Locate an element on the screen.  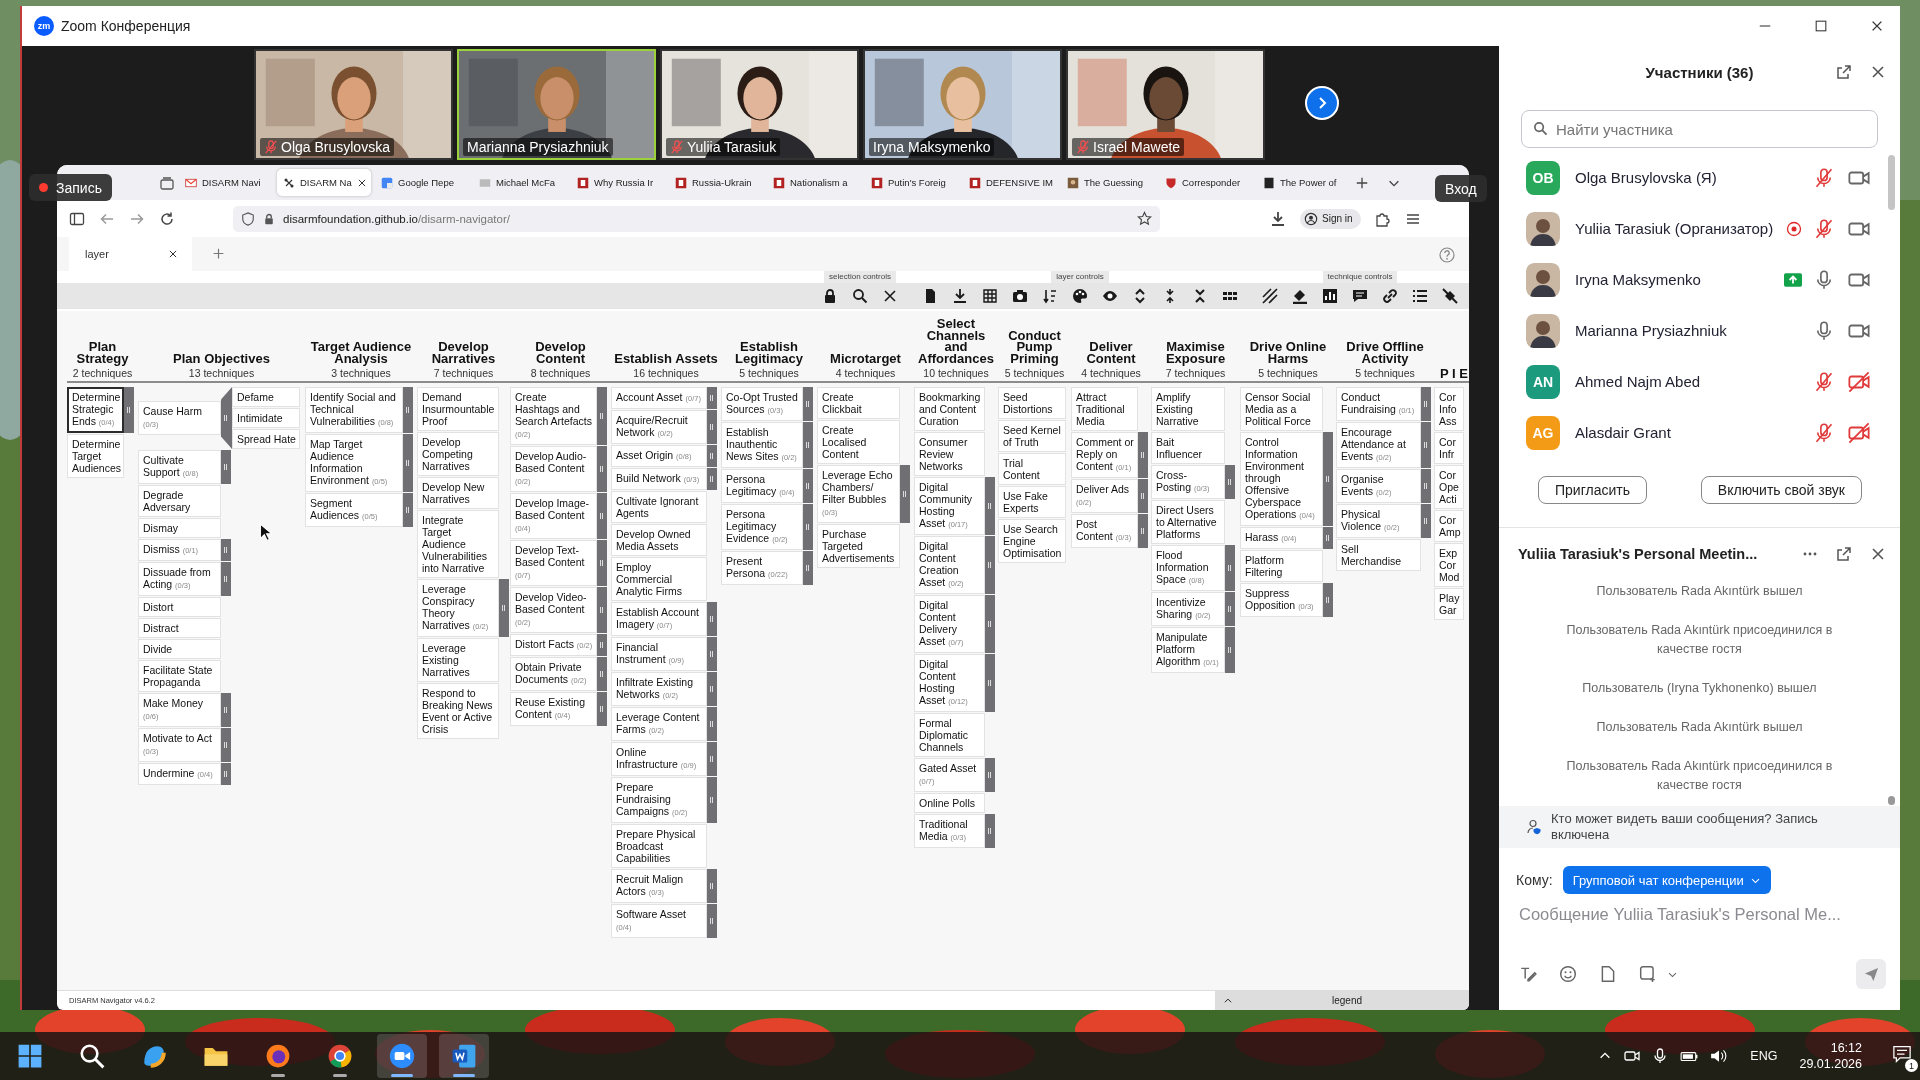
unmute-button: Включить свой звук is located at coordinates (1781, 490).